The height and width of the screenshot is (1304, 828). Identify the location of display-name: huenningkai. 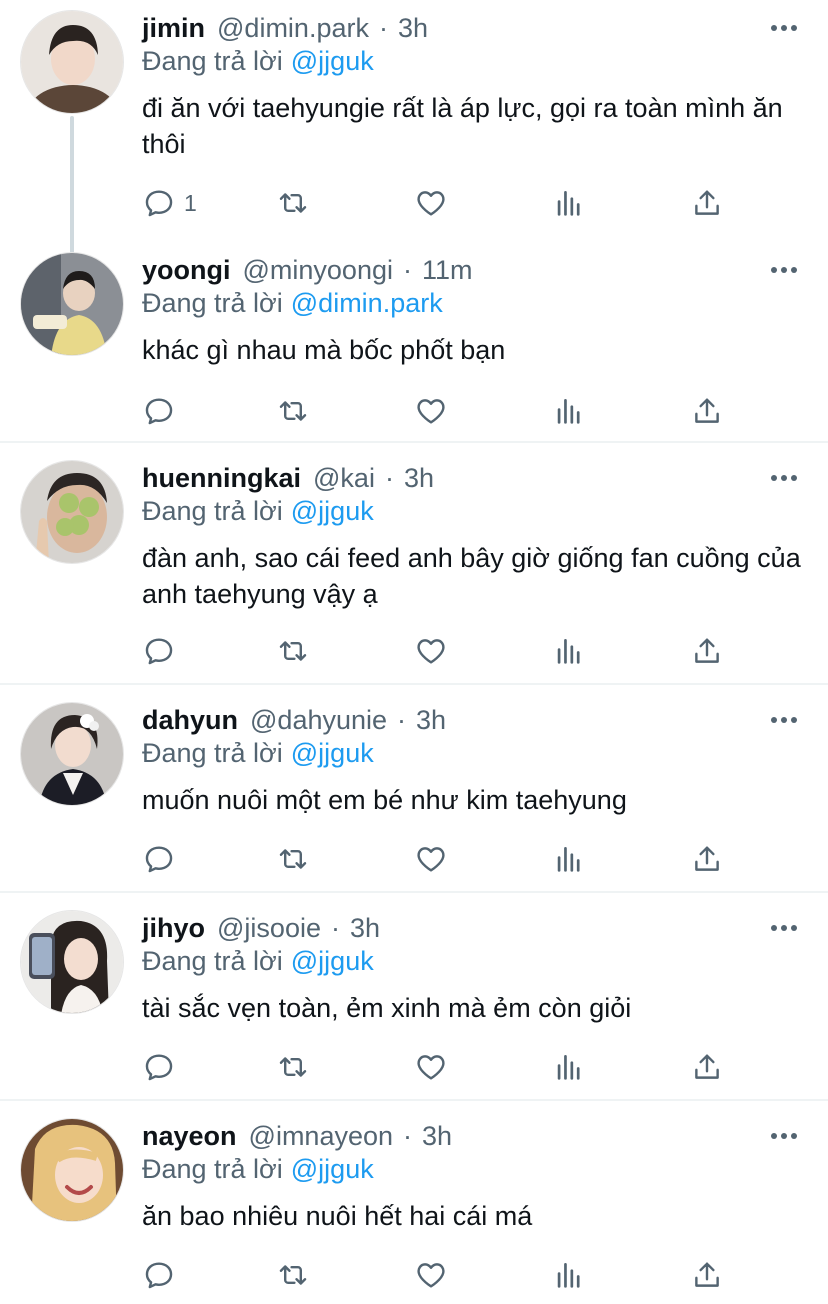
(221, 478).